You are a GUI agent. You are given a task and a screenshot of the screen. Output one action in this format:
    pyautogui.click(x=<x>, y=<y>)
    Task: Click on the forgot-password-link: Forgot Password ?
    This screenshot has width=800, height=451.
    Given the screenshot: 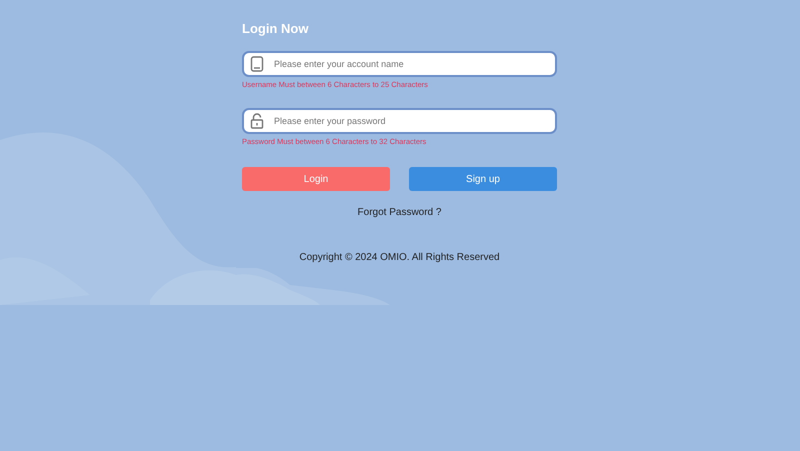 What is the action you would take?
    pyautogui.click(x=400, y=212)
    